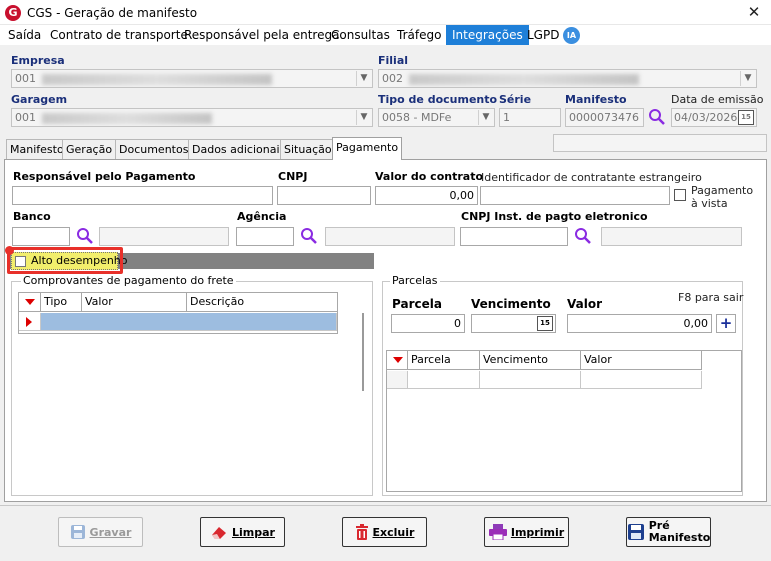 Image resolution: width=771 pixels, height=561 pixels. Describe the element at coordinates (417, 304) in the screenshot. I see `parcela-label: Parcela` at that location.